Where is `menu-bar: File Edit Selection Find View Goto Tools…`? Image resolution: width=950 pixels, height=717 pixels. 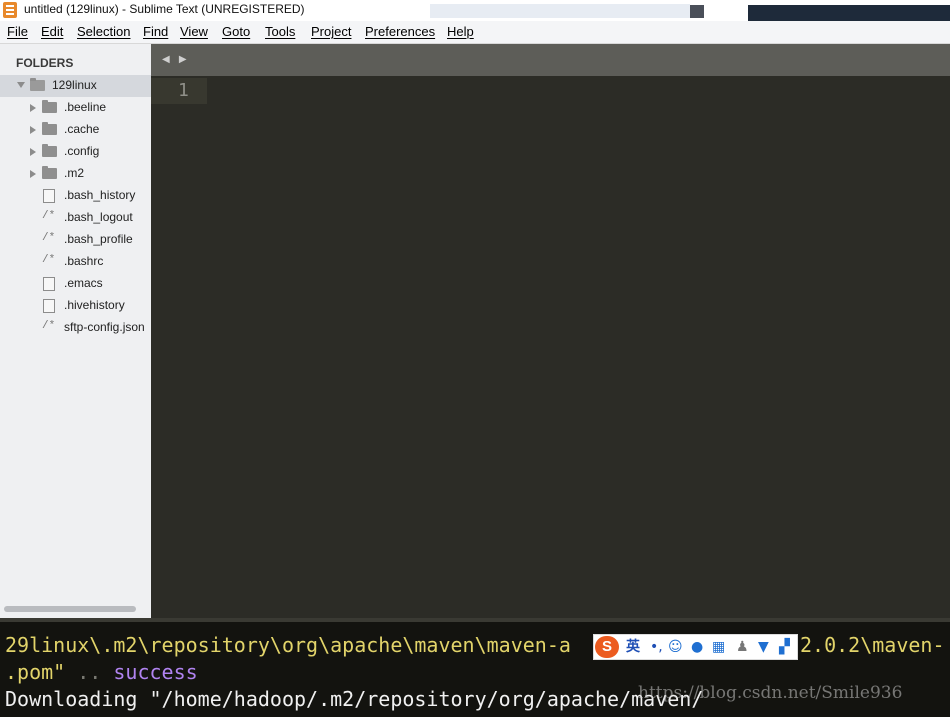
menu-bar: File Edit Selection Find View Goto Tools… is located at coordinates (475, 32).